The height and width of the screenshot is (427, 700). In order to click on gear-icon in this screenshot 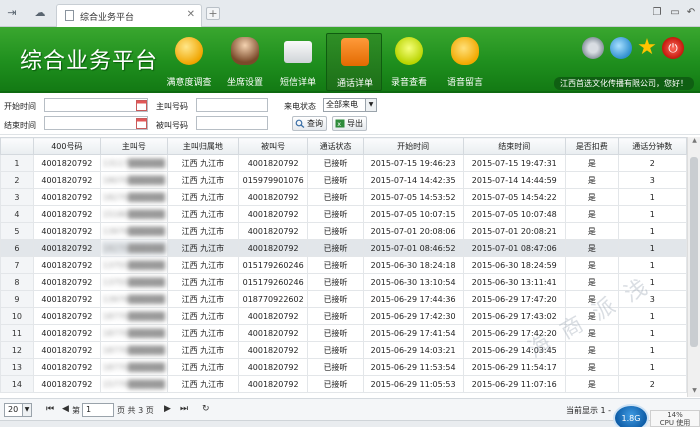, I will do `click(593, 48)`.